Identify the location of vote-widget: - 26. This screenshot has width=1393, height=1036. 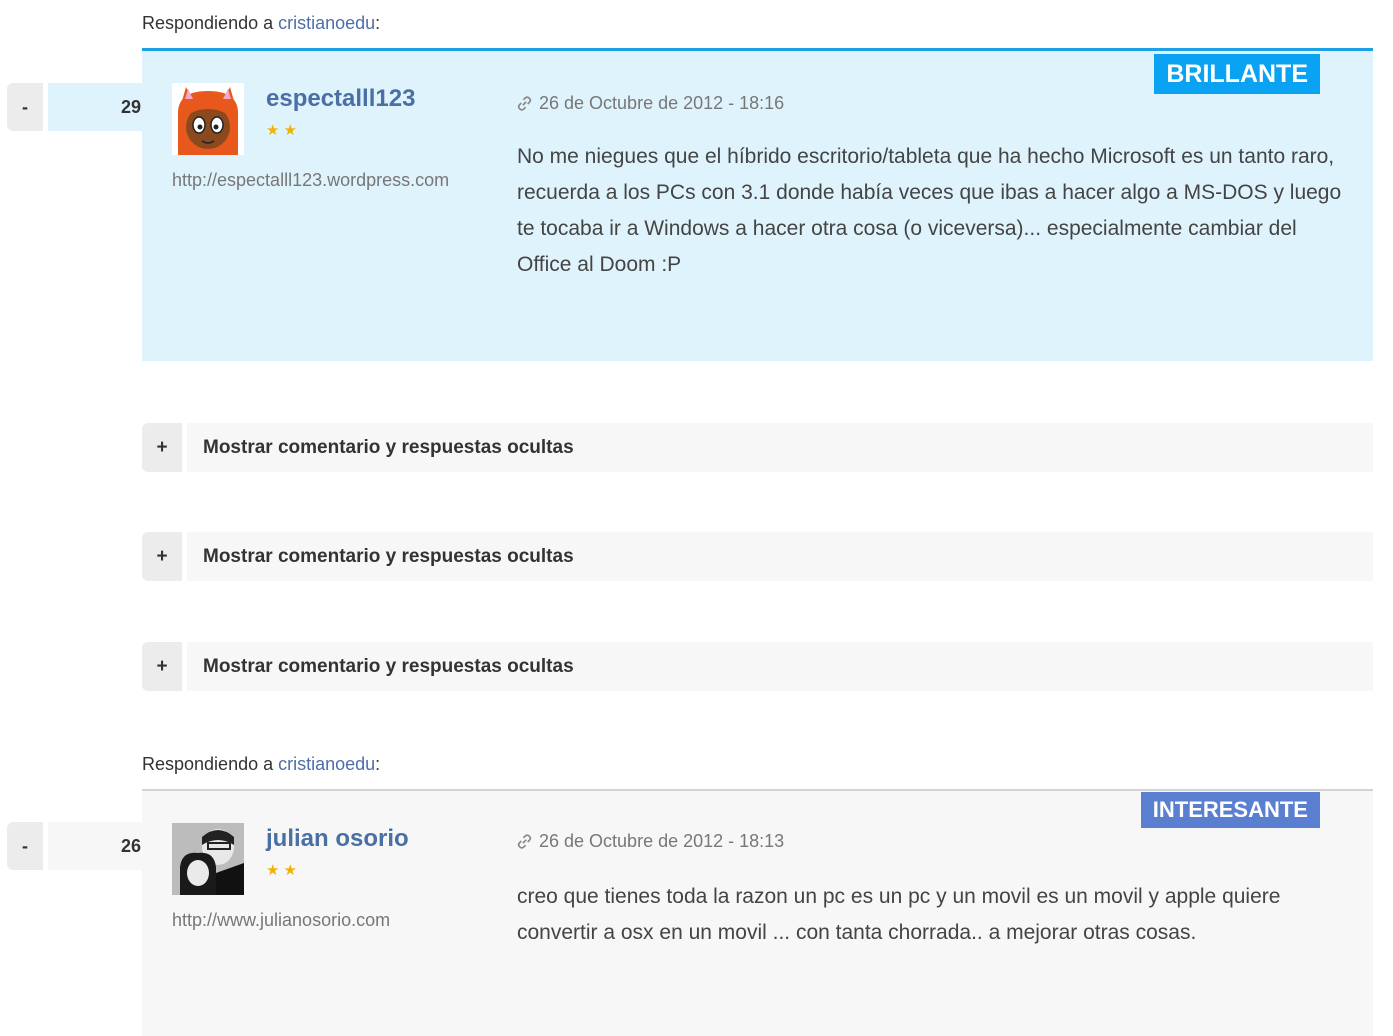
(75, 846).